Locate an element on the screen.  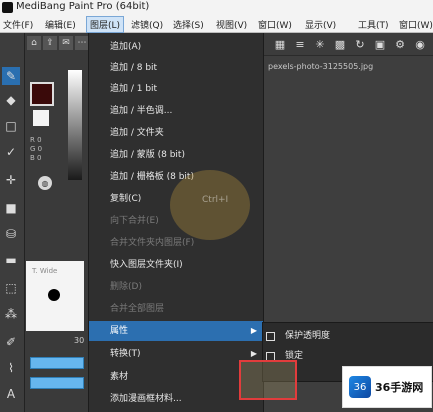
menu-item-add: 追加(A) is located at coordinates (176, 47).